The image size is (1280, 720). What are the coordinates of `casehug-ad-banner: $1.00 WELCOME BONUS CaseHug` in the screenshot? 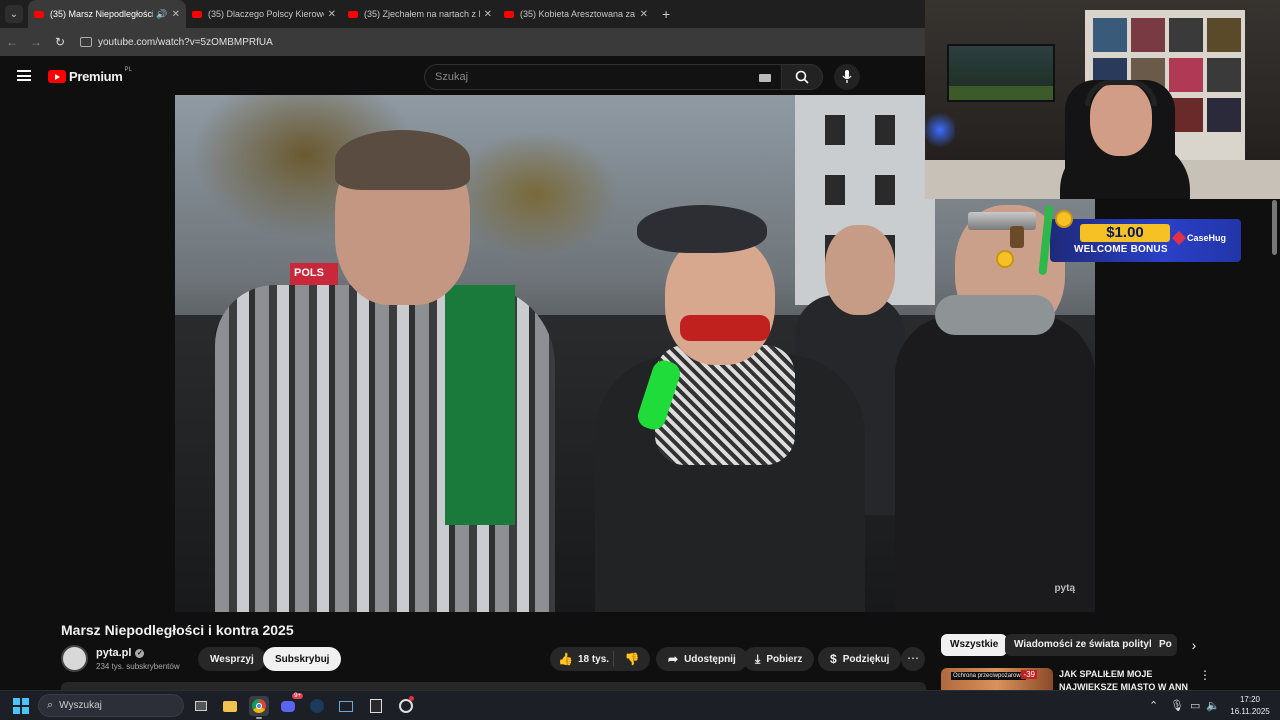 It's located at (1145, 240).